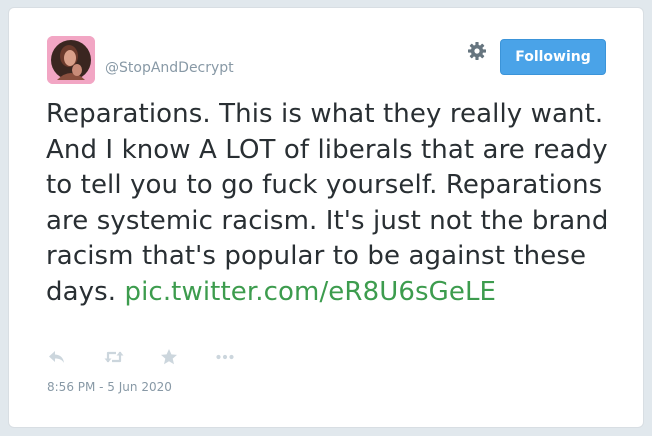 The image size is (652, 436). What do you see at coordinates (169, 357) in the screenshot?
I see `star-icon` at bounding box center [169, 357].